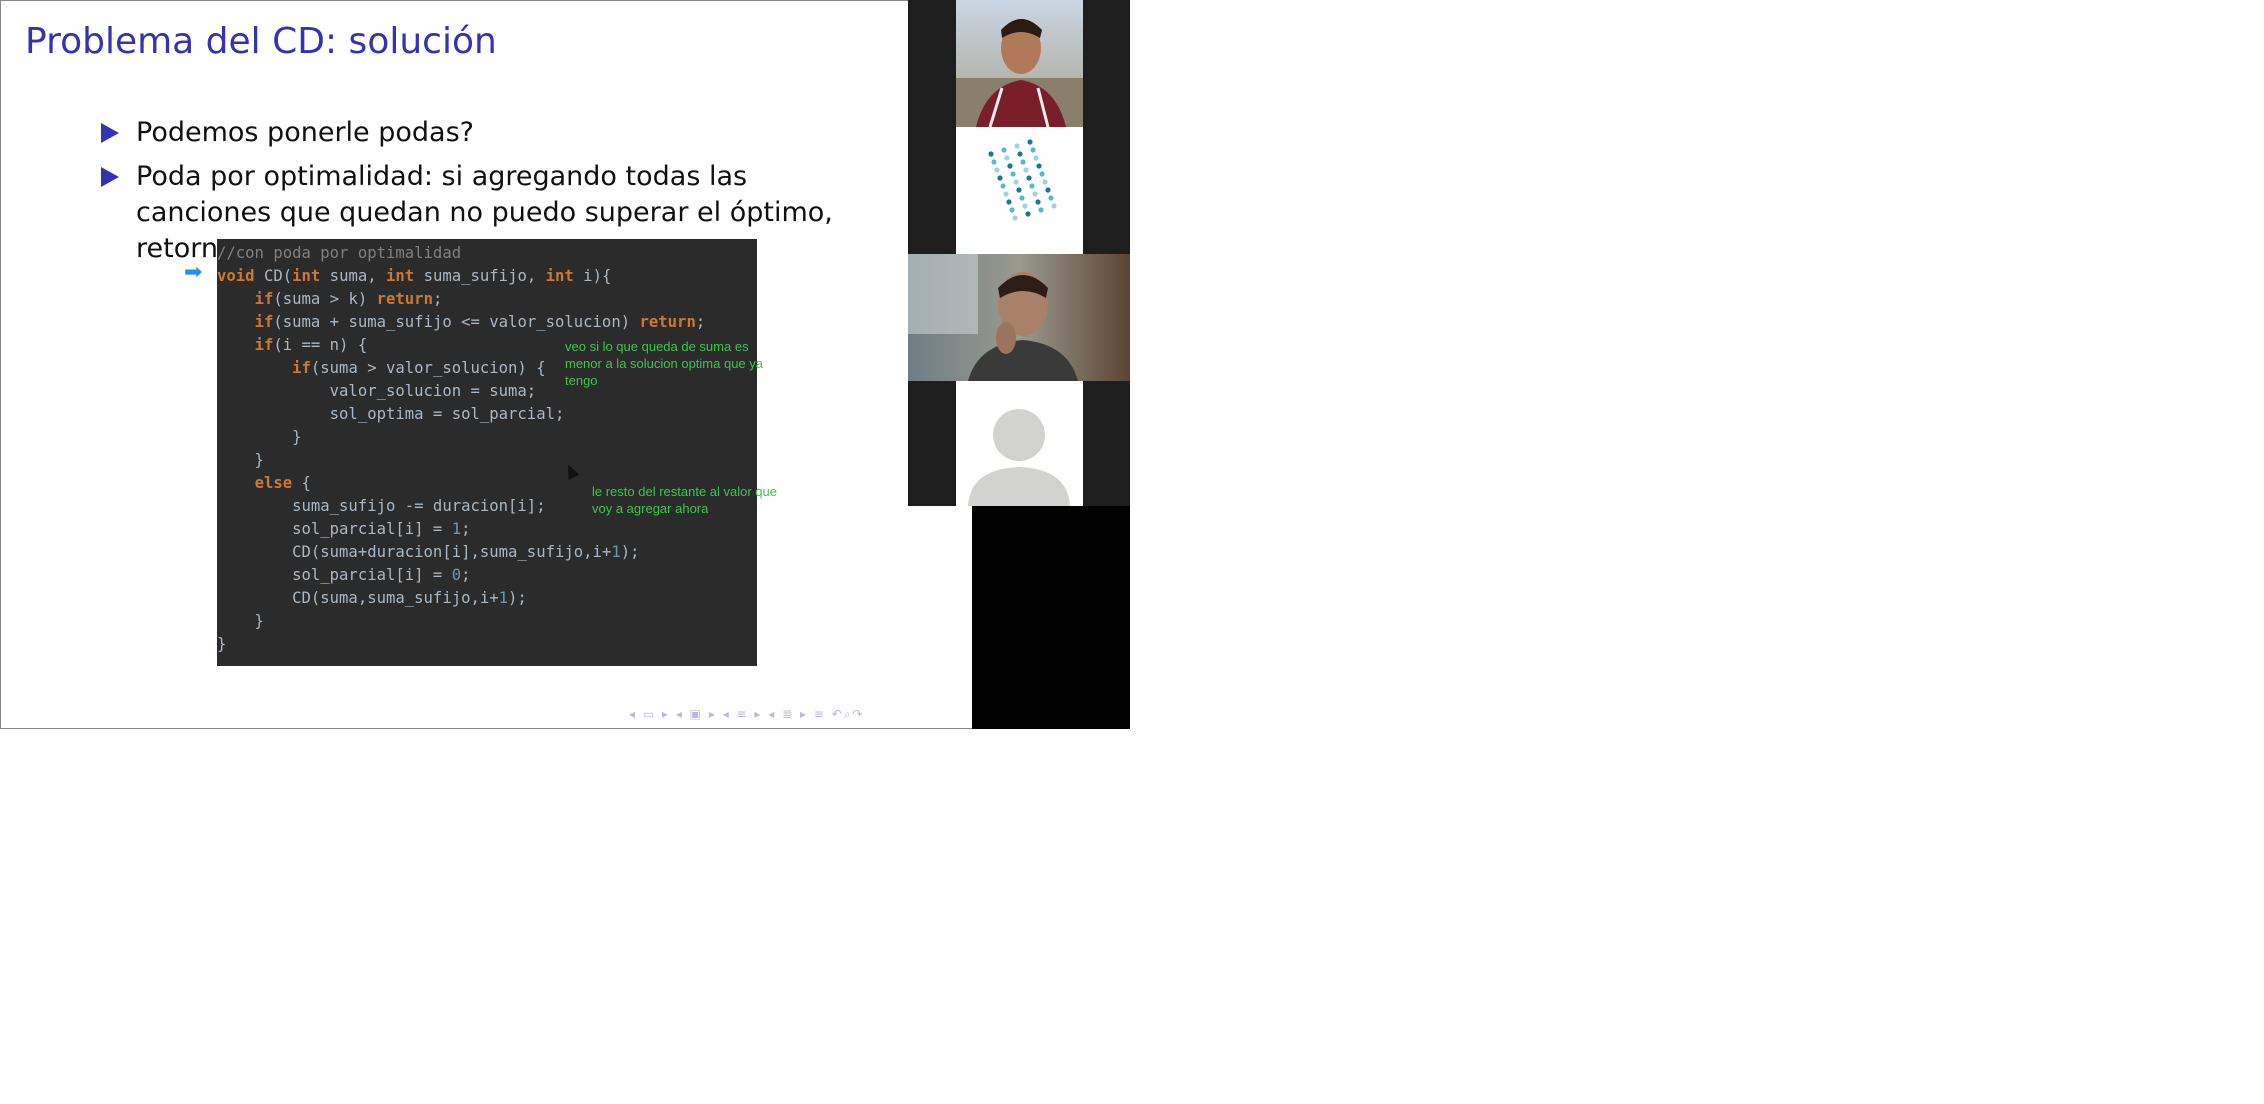  I want to click on code-line: CD(suma,suma_sufijo,i+1);, so click(372, 598).